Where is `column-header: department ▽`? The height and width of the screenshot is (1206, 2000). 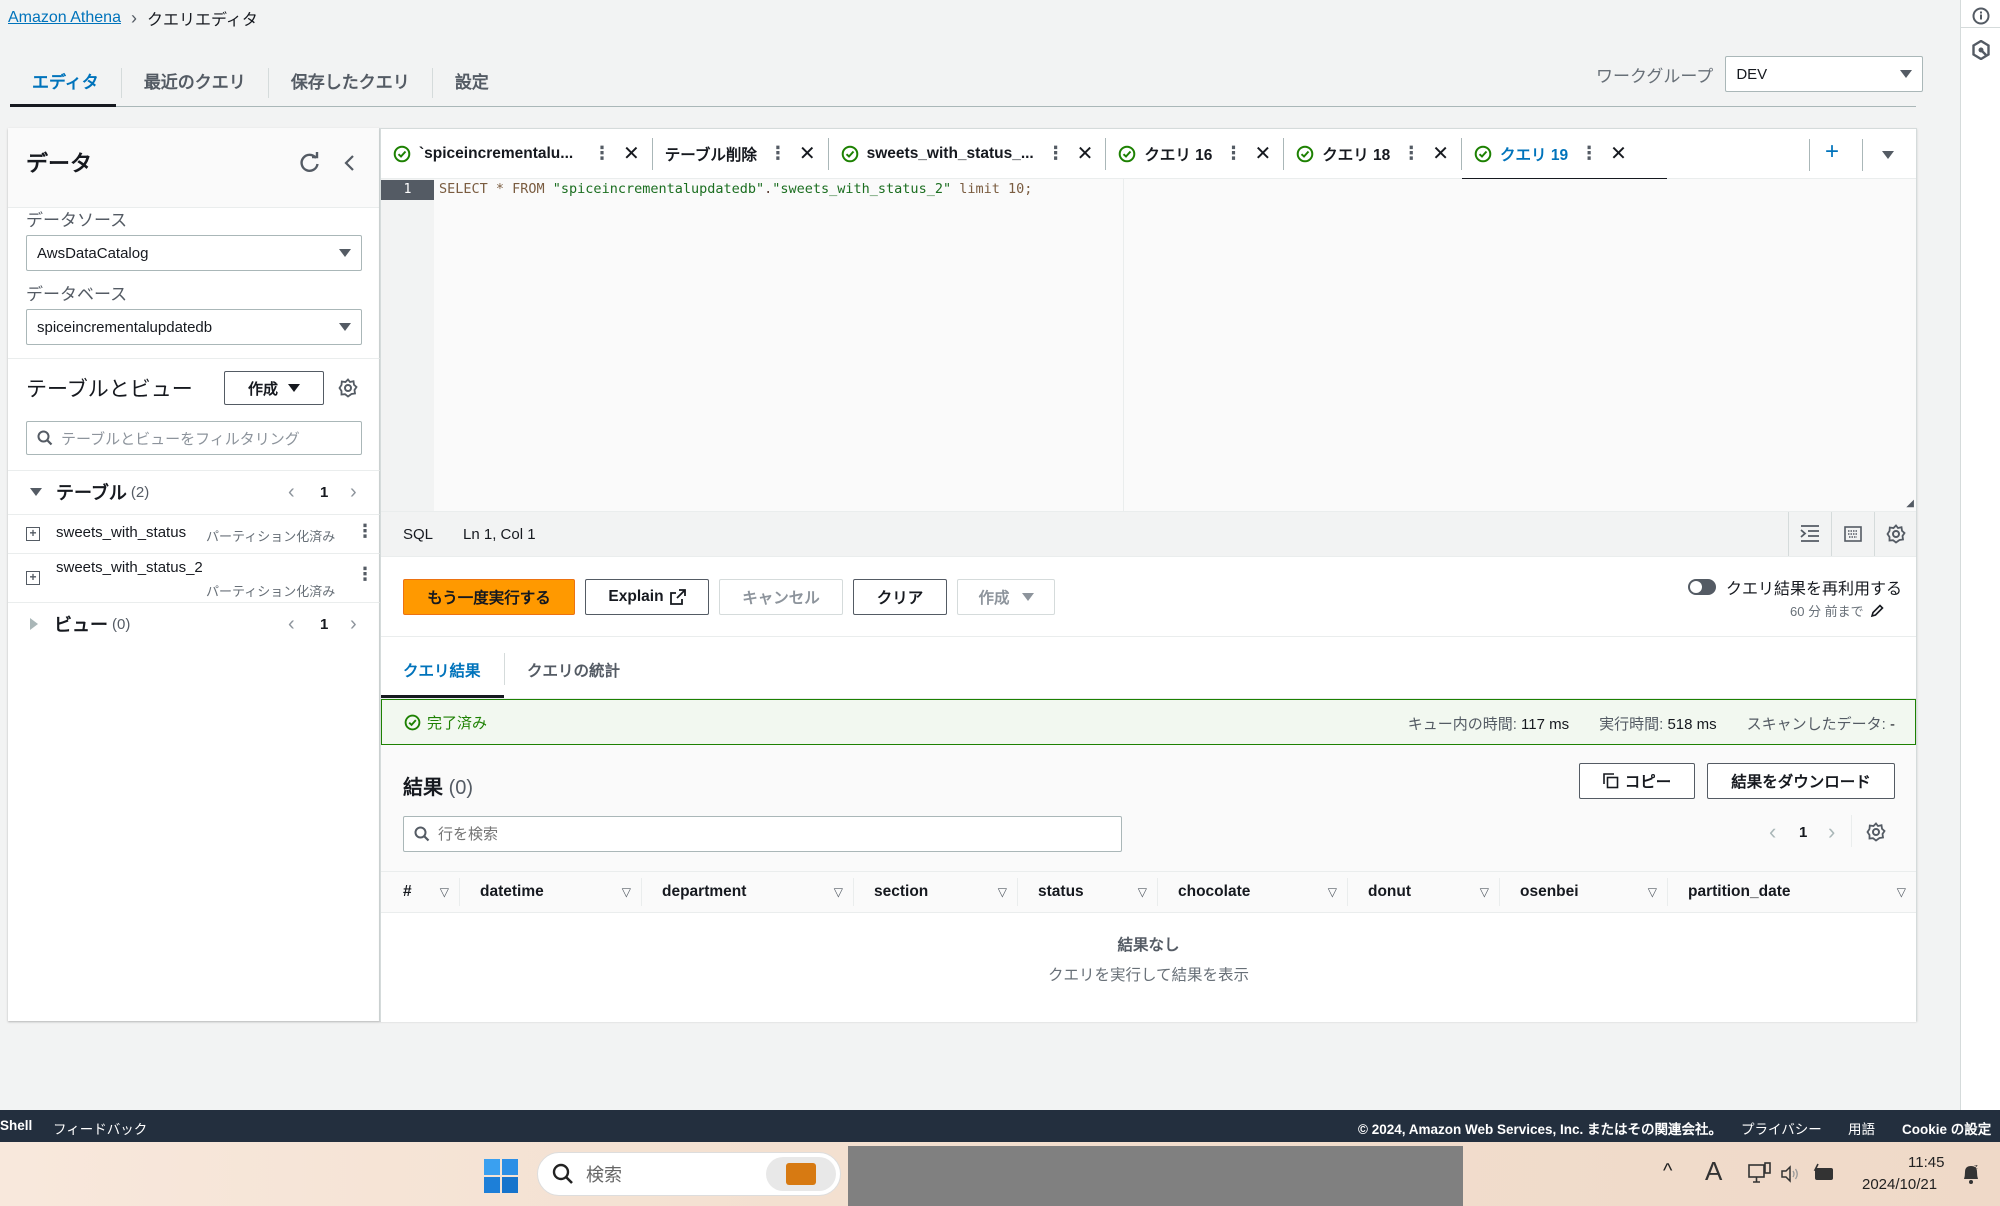 column-header: department ▽ is located at coordinates (747, 892).